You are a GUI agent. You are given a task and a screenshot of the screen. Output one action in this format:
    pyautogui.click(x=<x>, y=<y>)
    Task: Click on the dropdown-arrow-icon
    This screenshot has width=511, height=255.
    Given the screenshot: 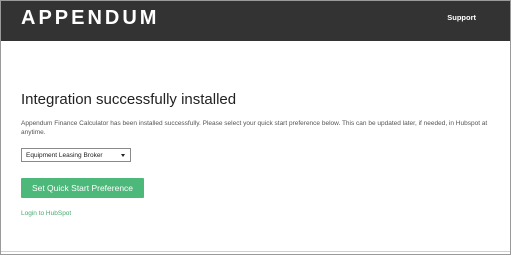 What is the action you would take?
    pyautogui.click(x=123, y=155)
    